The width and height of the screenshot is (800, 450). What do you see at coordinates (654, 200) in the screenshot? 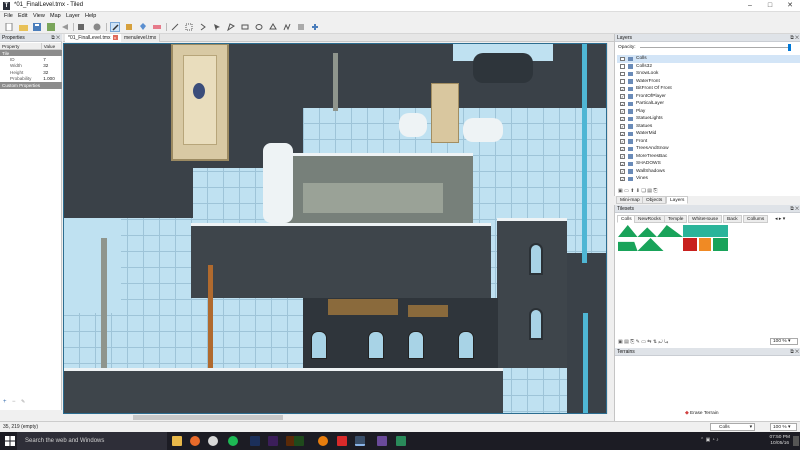
I see `tab-objects: Objects` at bounding box center [654, 200].